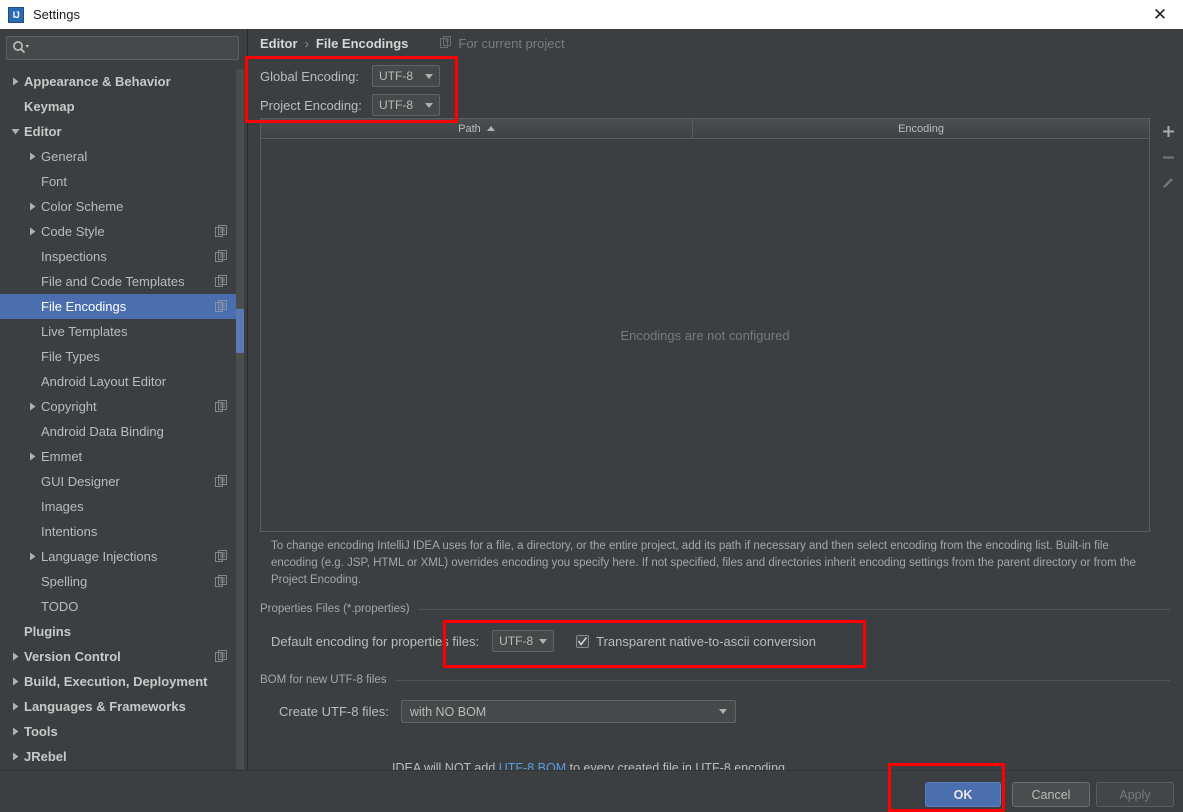 This screenshot has height=812, width=1183. I want to click on column-header-encoding-label: Encoding, so click(921, 128).